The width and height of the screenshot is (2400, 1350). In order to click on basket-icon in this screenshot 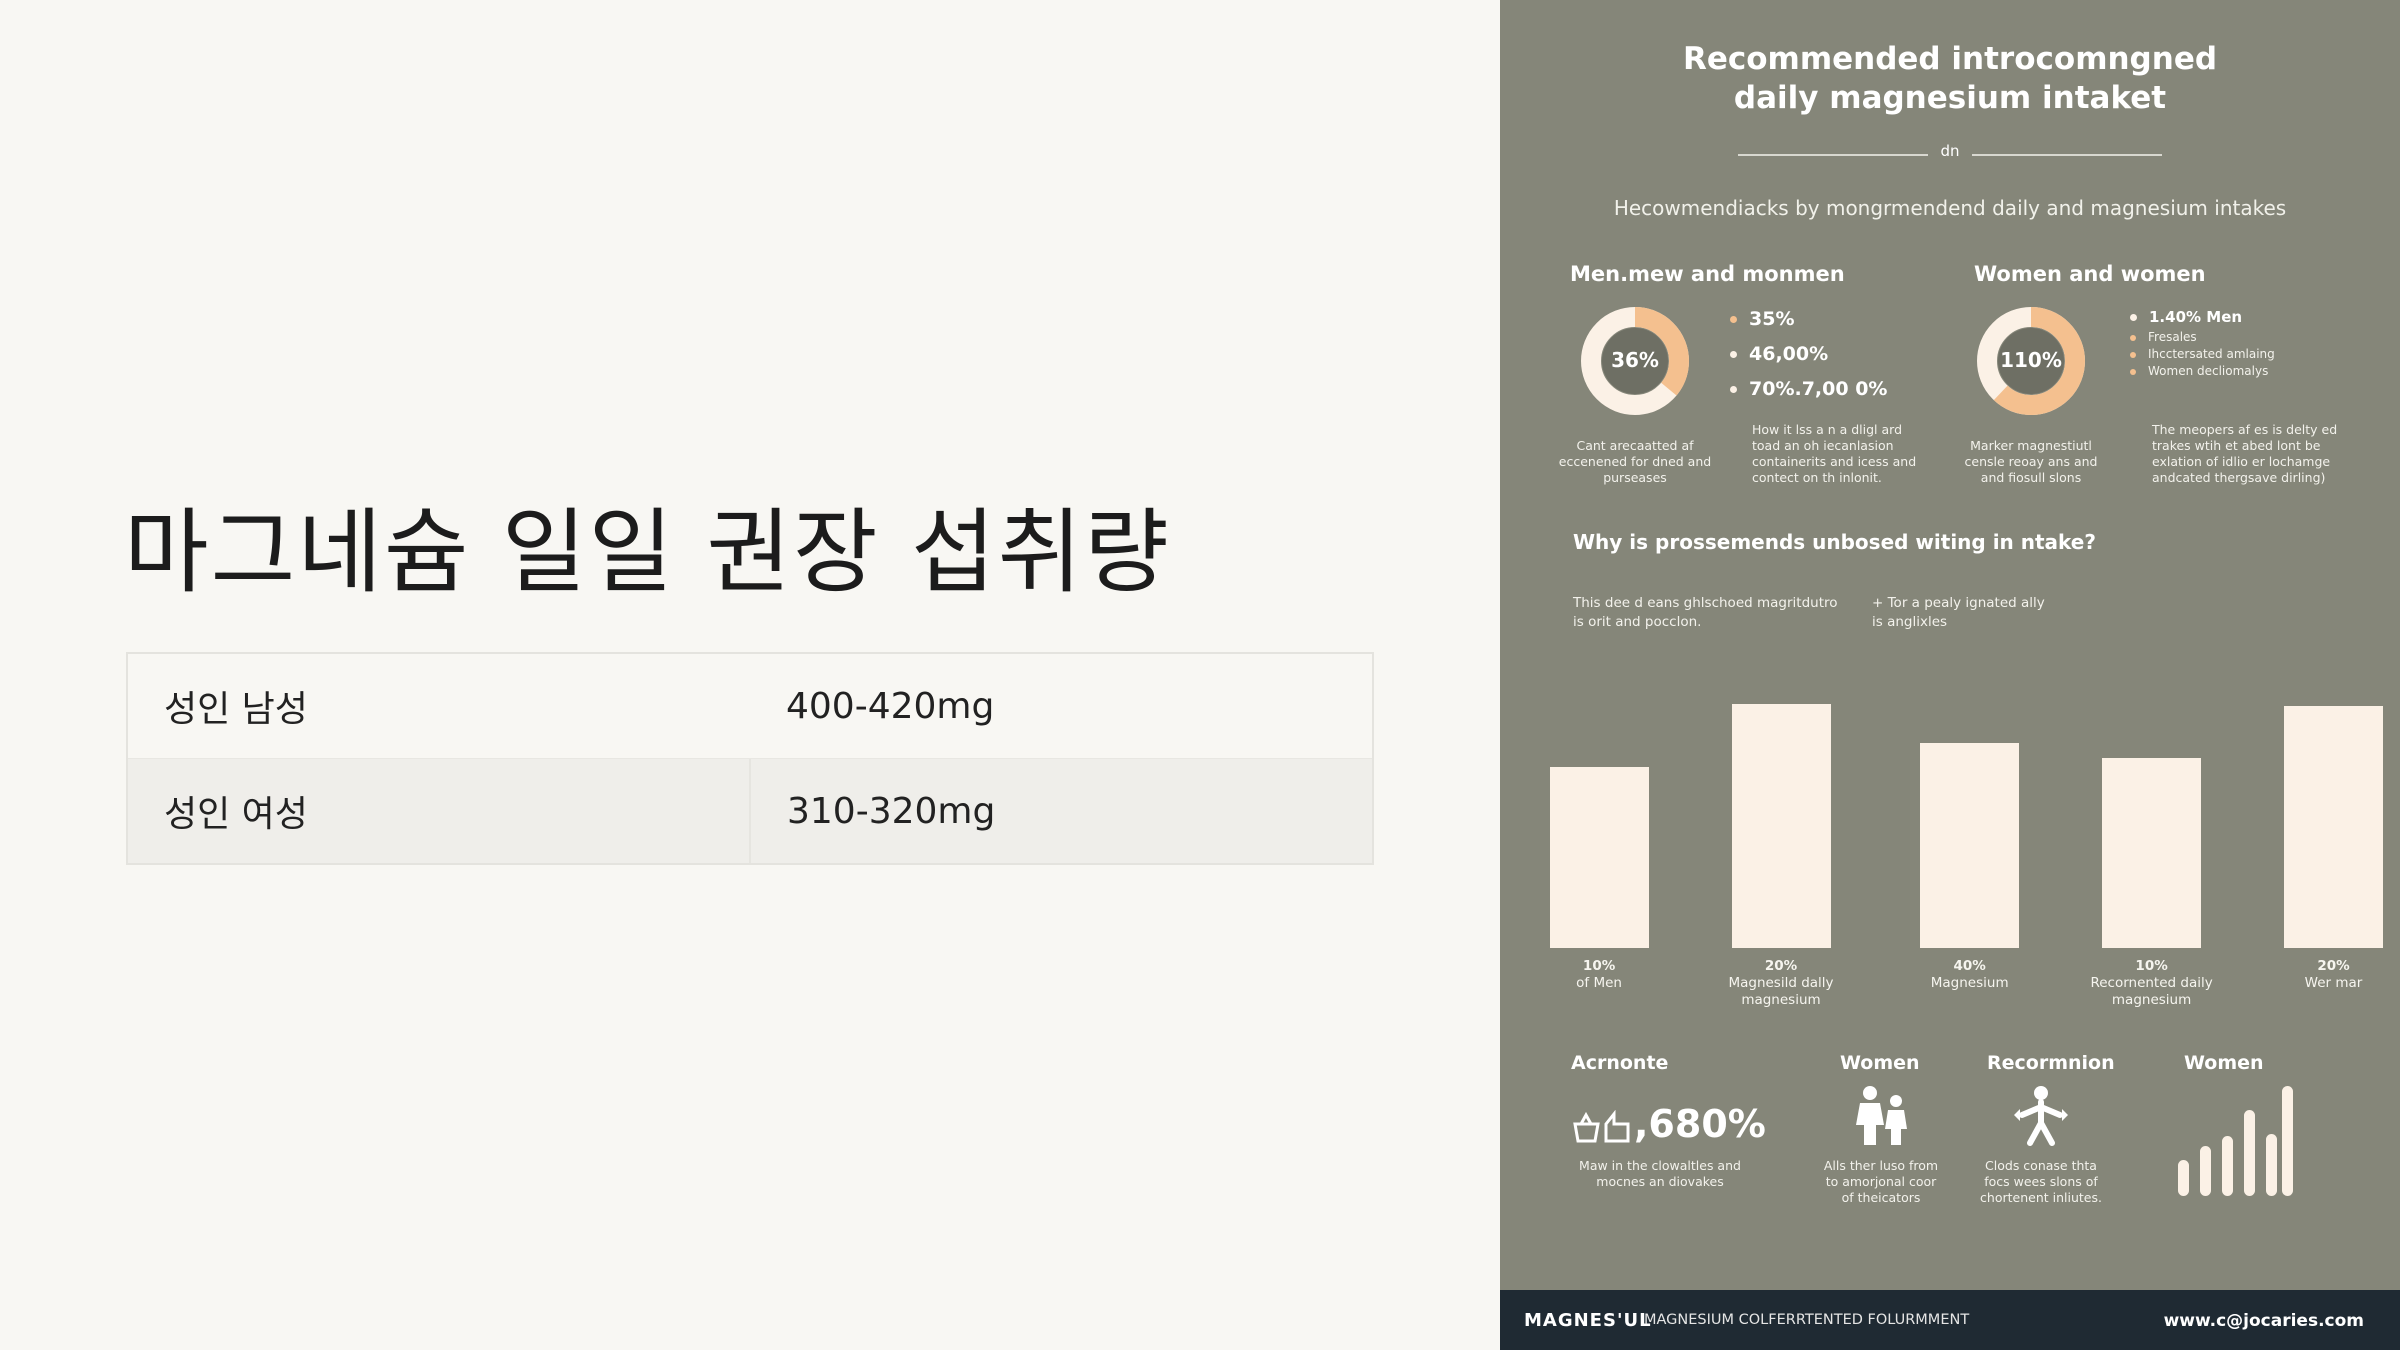, I will do `click(1601, 1126)`.